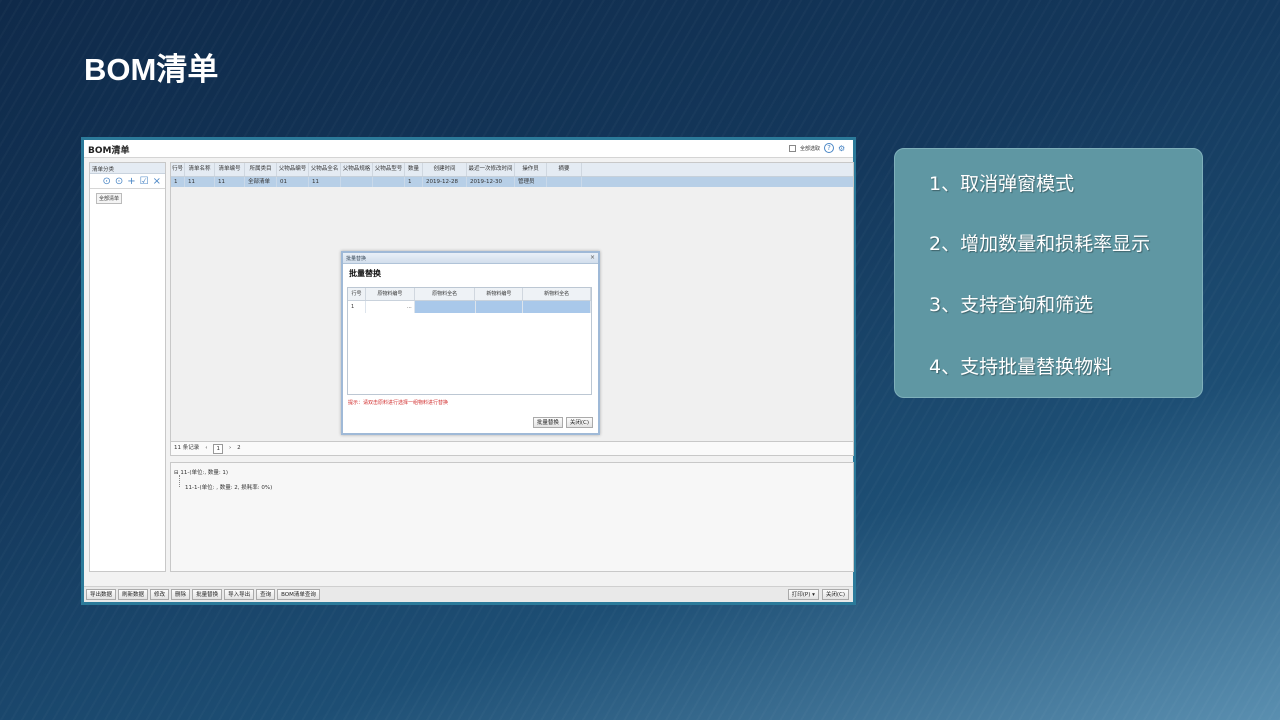 The image size is (1280, 720). What do you see at coordinates (200, 169) in the screenshot?
I see `col-header: 清单名称` at bounding box center [200, 169].